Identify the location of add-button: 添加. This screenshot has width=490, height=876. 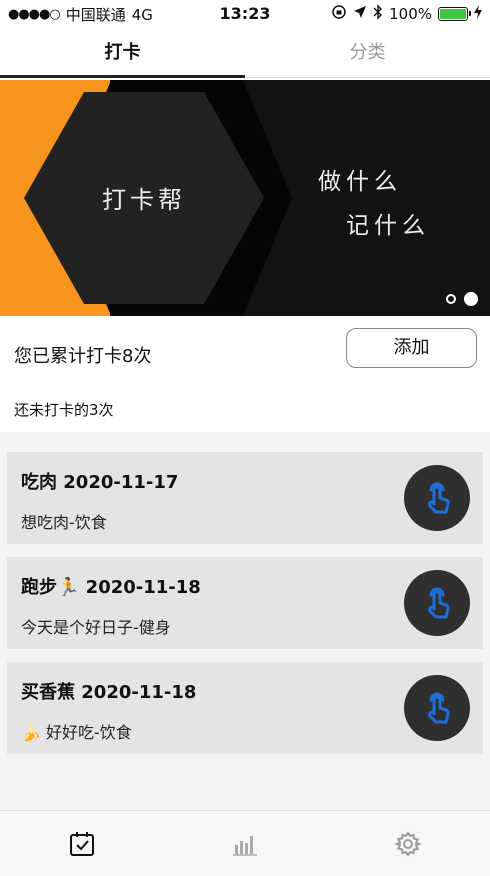
(411, 348).